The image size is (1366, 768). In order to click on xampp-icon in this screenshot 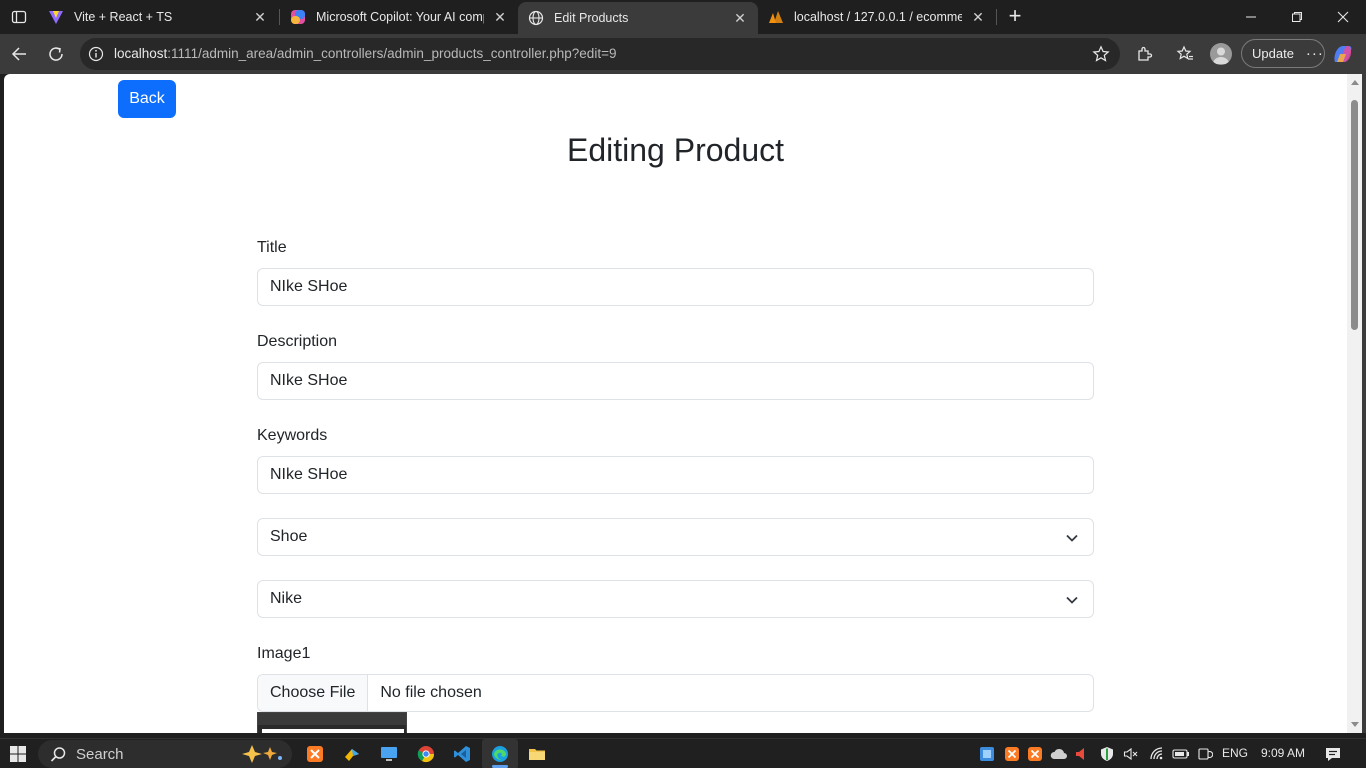, I will do `click(315, 754)`.